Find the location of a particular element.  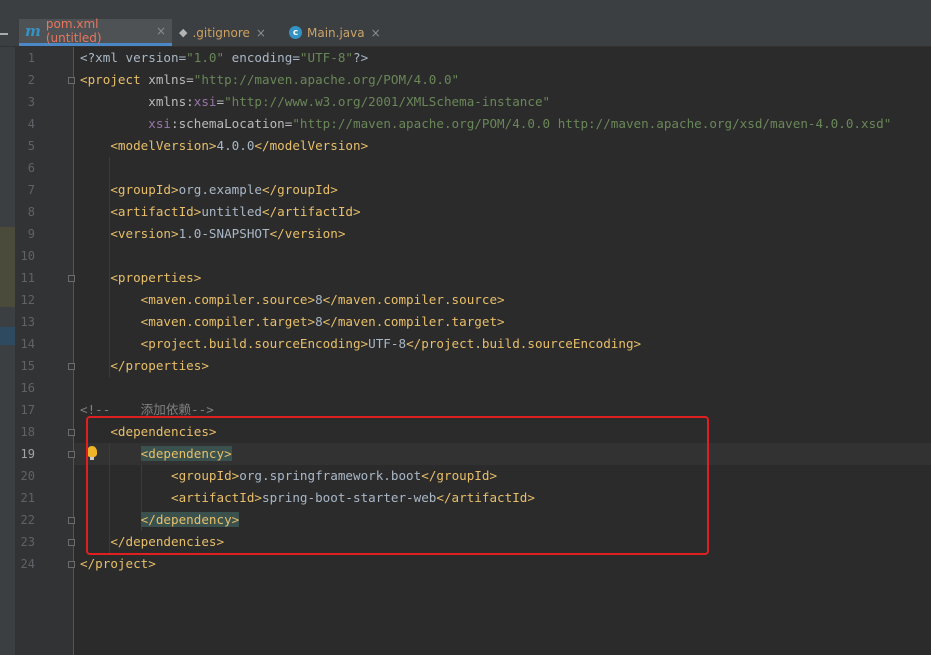

tag: <project.build.sourceEncoding> is located at coordinates (254, 343).